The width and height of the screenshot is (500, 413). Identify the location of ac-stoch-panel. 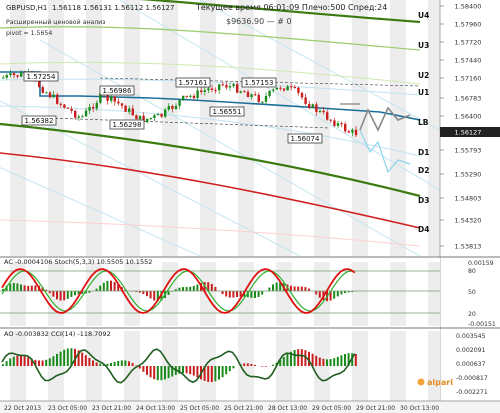
(220, 292).